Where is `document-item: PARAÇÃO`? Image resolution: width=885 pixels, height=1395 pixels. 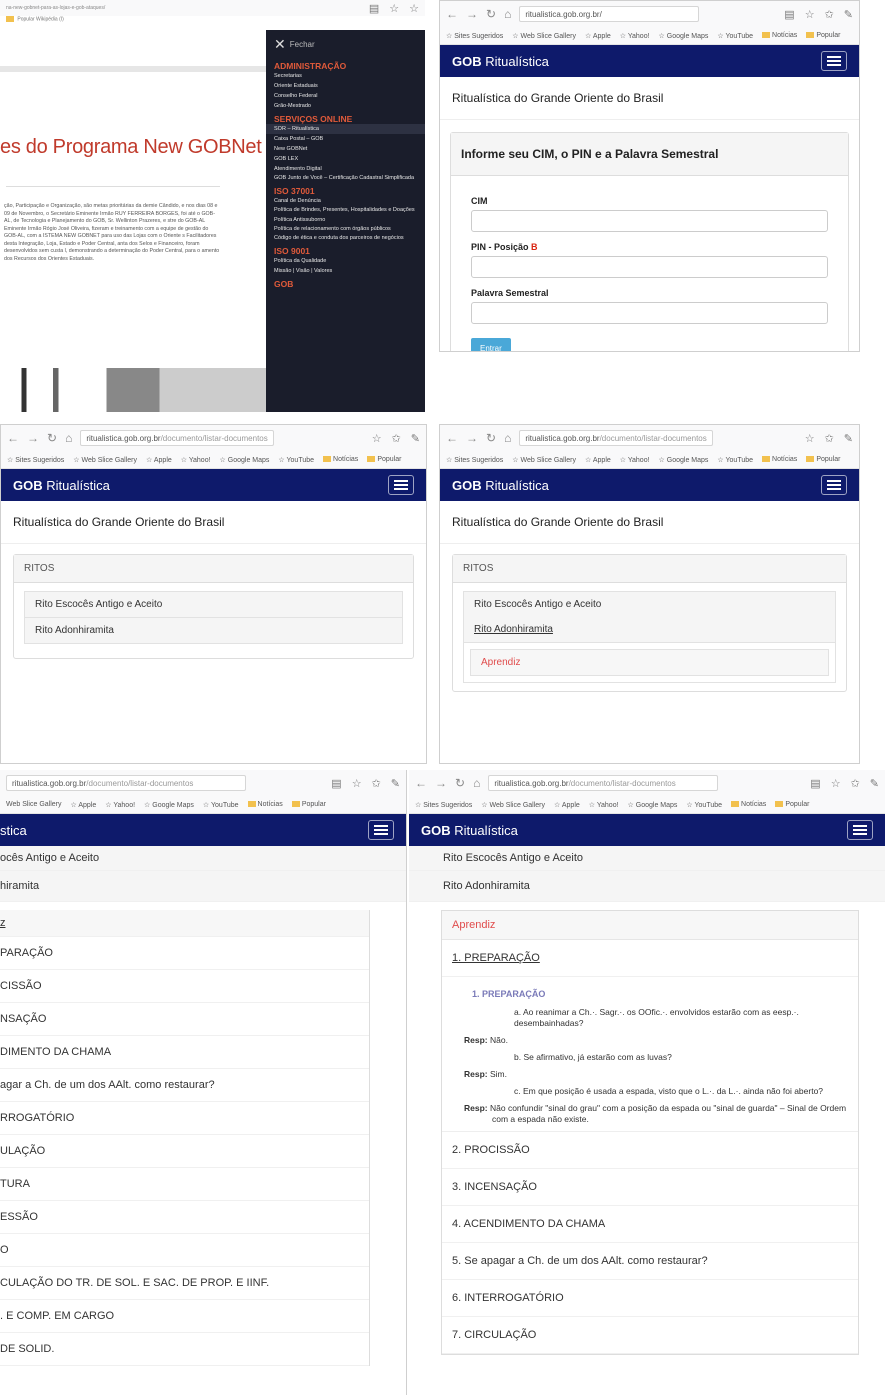 document-item: PARAÇÃO is located at coordinates (184, 953).